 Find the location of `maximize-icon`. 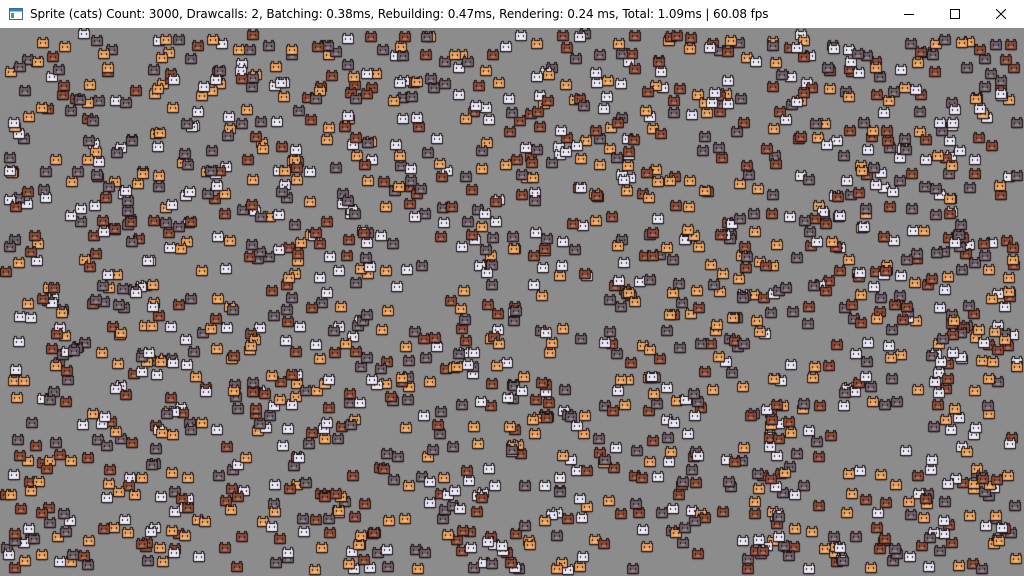

maximize-icon is located at coordinates (955, 14).